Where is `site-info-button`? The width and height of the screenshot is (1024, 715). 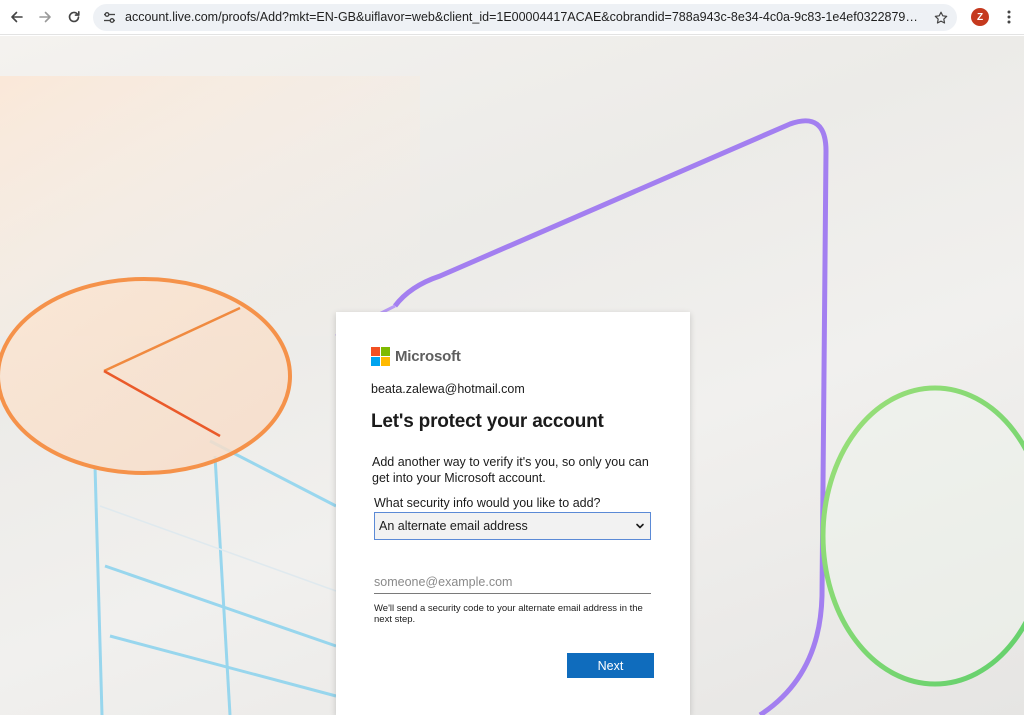 site-info-button is located at coordinates (109, 17).